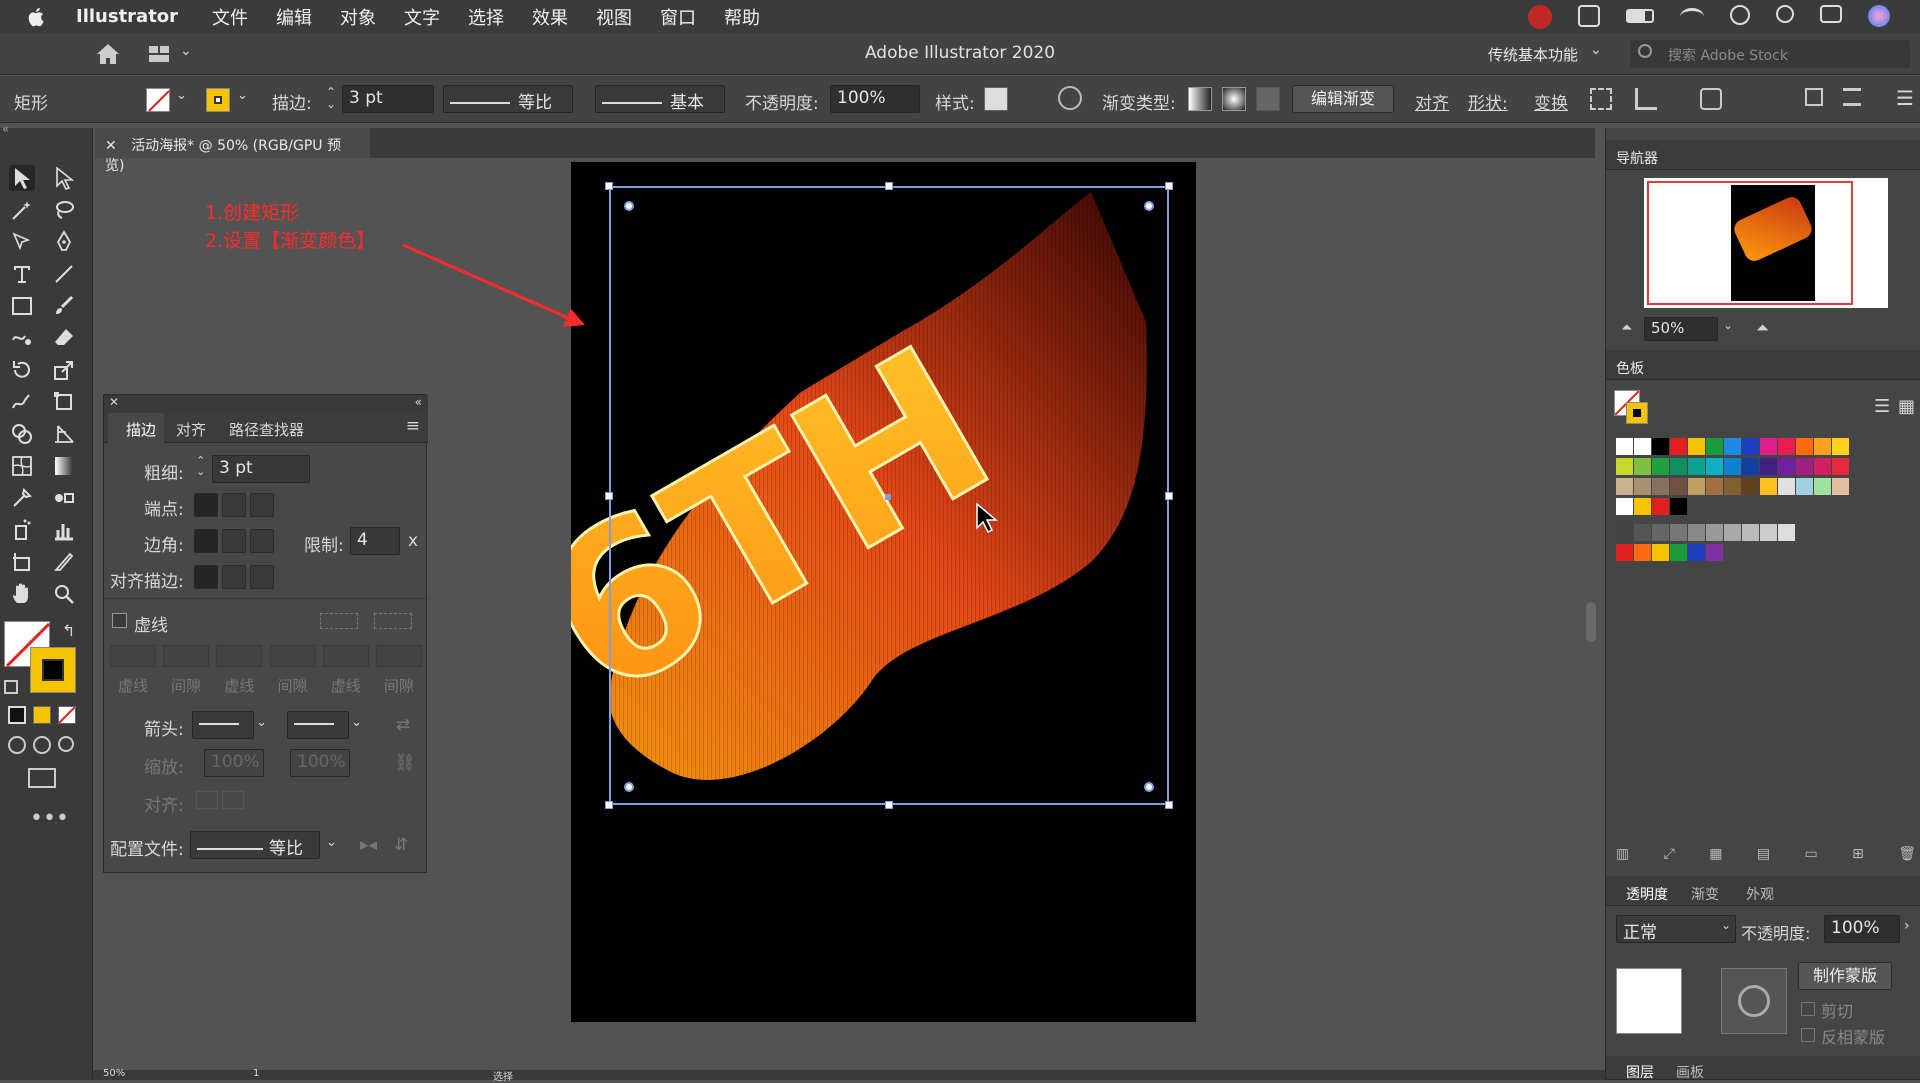  What do you see at coordinates (64, 274) in the screenshot?
I see `line-segment-tool` at bounding box center [64, 274].